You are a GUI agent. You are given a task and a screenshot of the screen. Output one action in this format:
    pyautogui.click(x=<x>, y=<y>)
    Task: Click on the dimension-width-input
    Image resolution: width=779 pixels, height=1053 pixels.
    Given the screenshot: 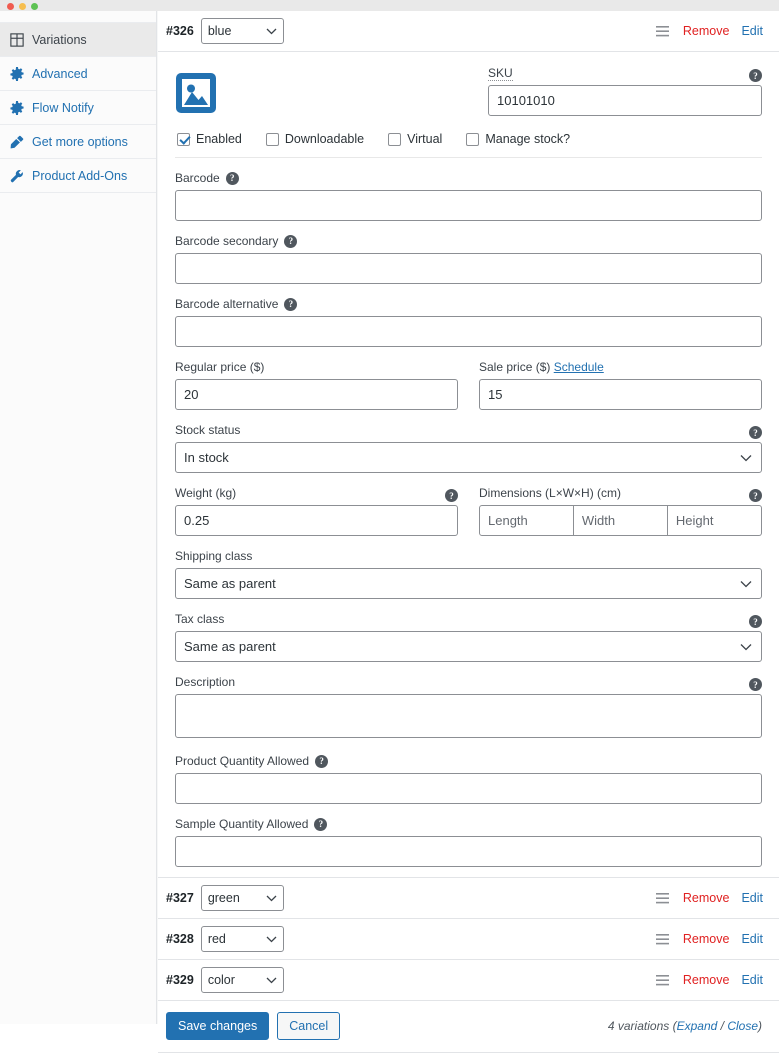 What is the action you would take?
    pyautogui.click(x=620, y=520)
    